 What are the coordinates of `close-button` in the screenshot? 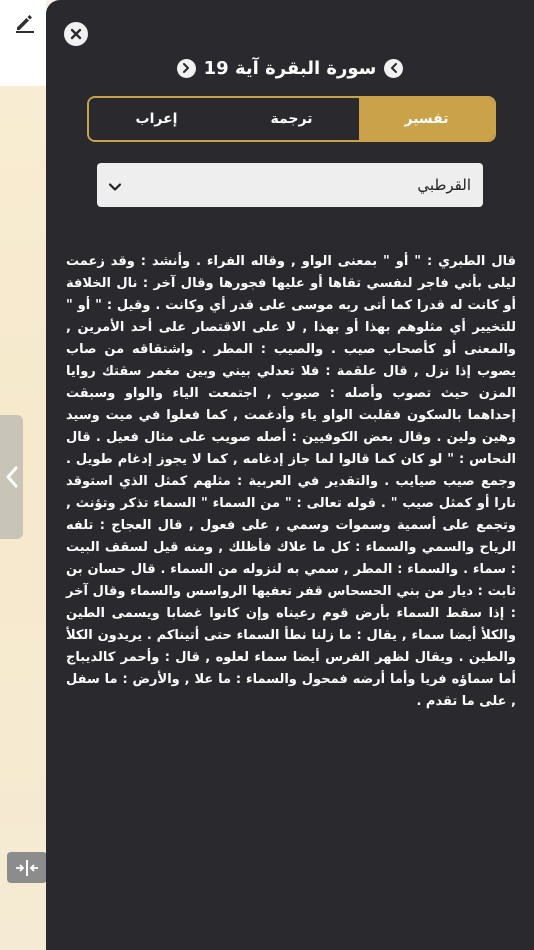 It's located at (76, 34).